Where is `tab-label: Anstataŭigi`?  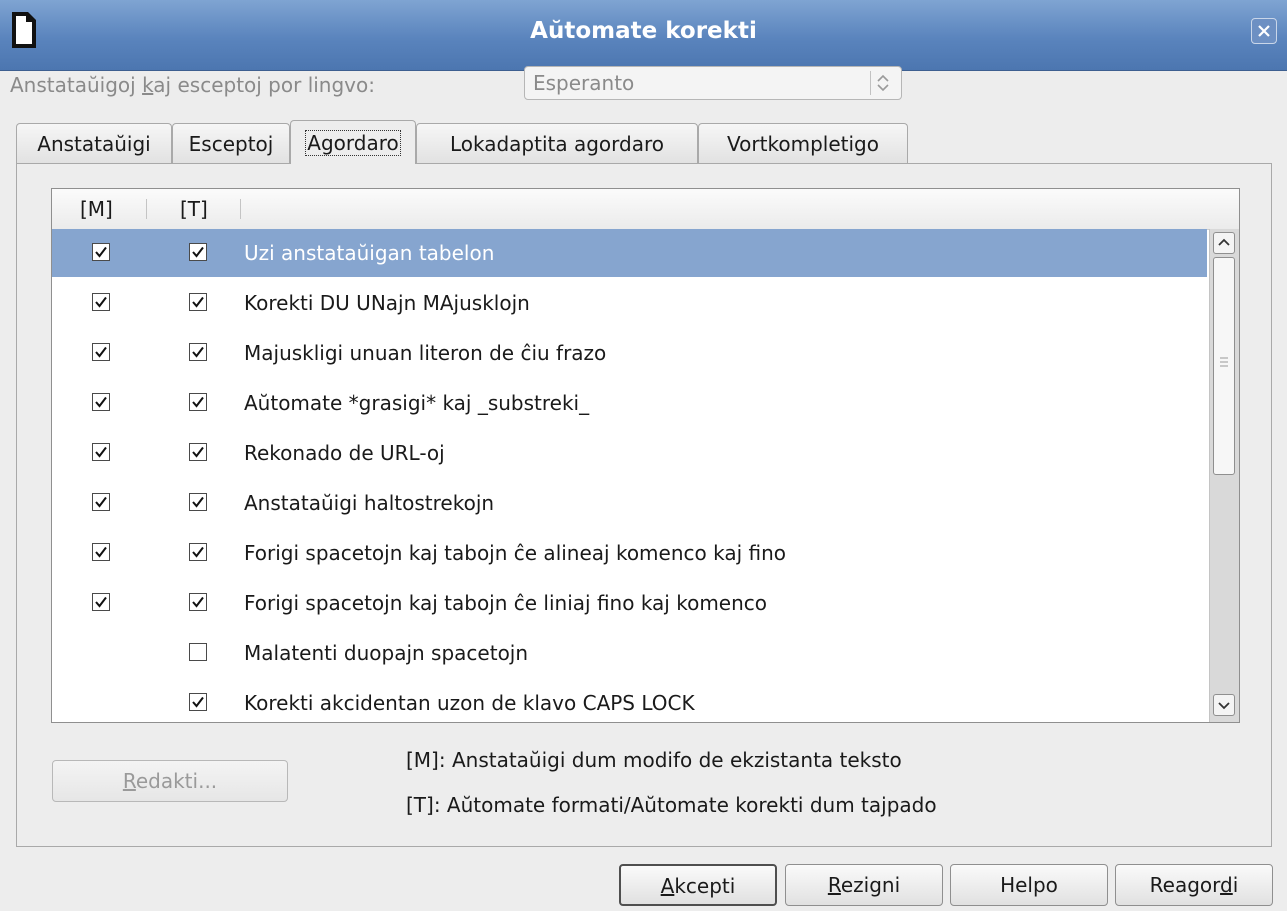 tab-label: Anstataŭigi is located at coordinates (94, 144).